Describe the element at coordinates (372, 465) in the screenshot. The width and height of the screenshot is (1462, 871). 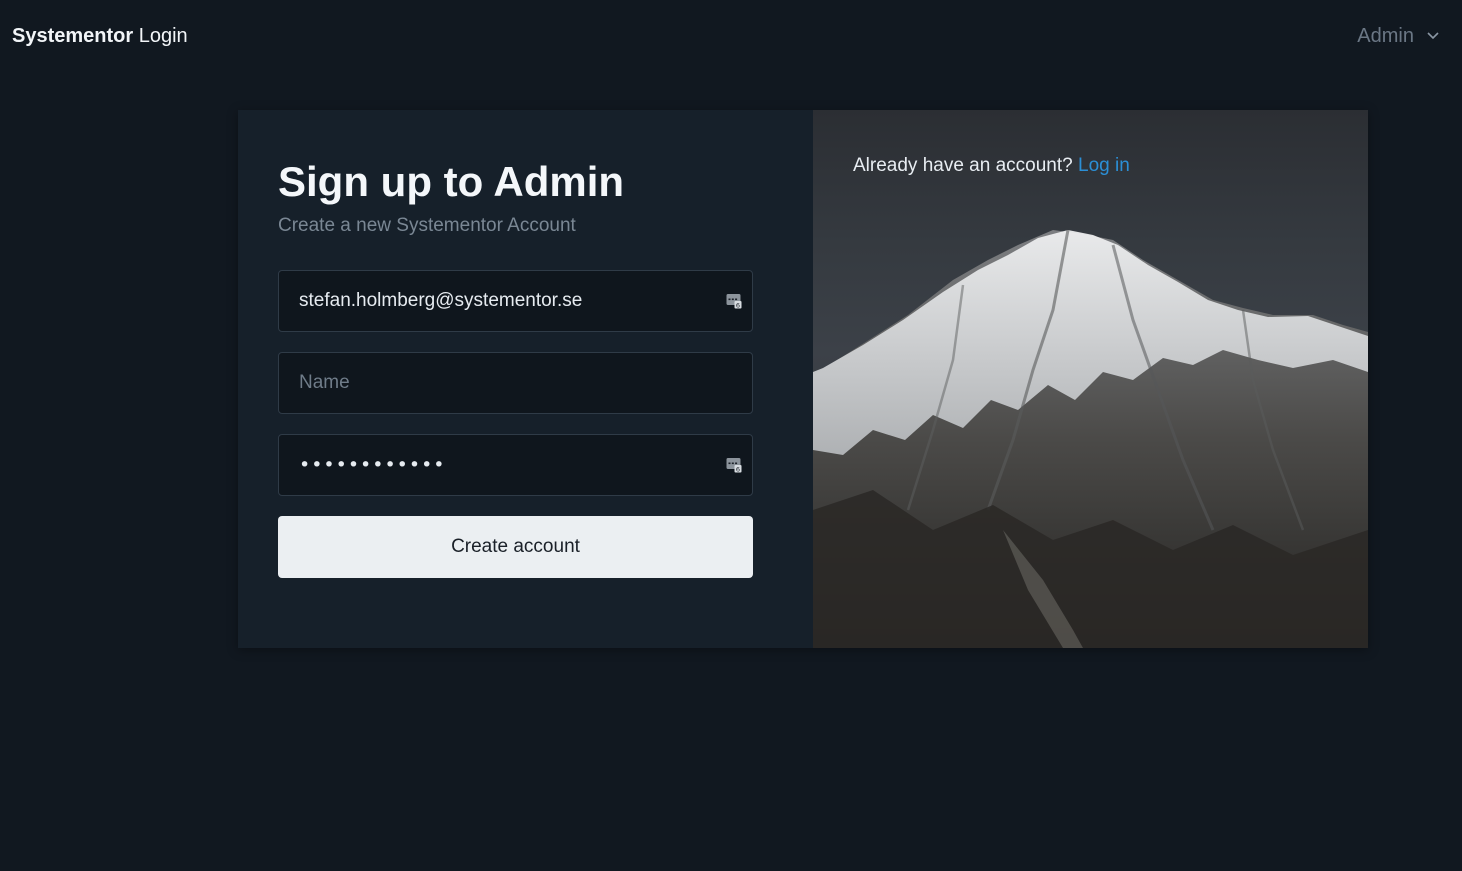
I see `password-field: ••••••••••••` at that location.